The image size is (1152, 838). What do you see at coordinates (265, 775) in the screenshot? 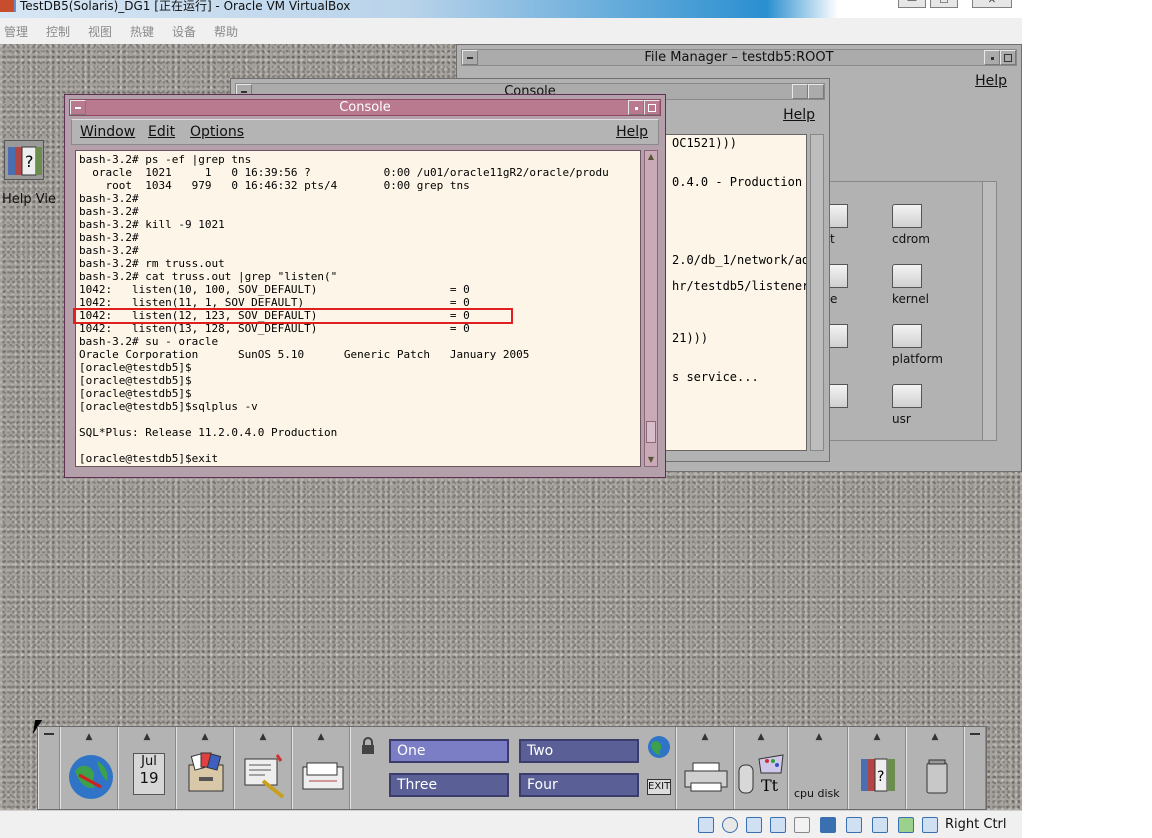
I see `text-editor-icon` at bounding box center [265, 775].